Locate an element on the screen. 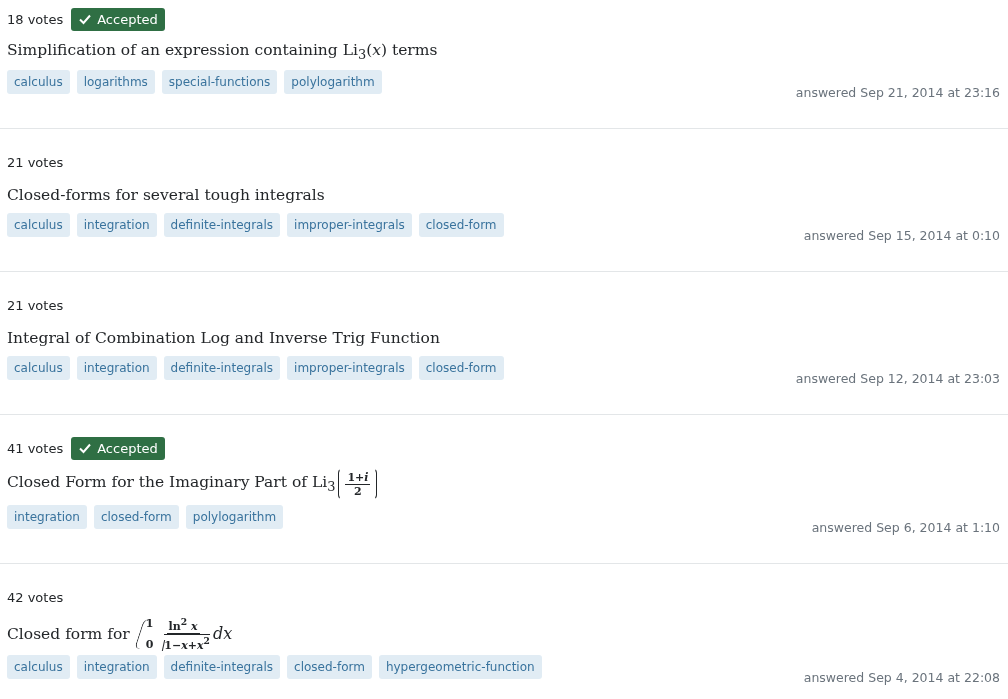  question-title-link: Closed Form for the Imaginary Part of Li$_{3}$ 1+i 2 is located at coordinates (503, 484).